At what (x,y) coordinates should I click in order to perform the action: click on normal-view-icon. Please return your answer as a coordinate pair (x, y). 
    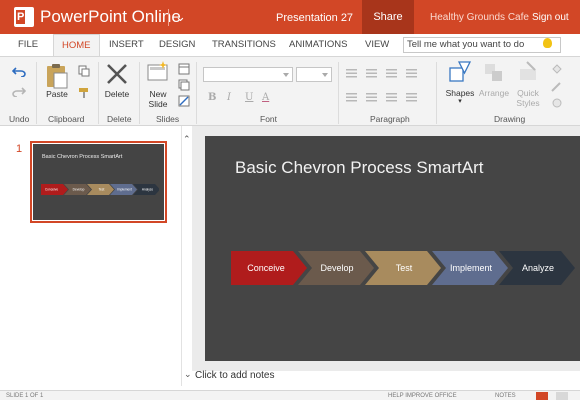
    Looking at the image, I should click on (542, 396).